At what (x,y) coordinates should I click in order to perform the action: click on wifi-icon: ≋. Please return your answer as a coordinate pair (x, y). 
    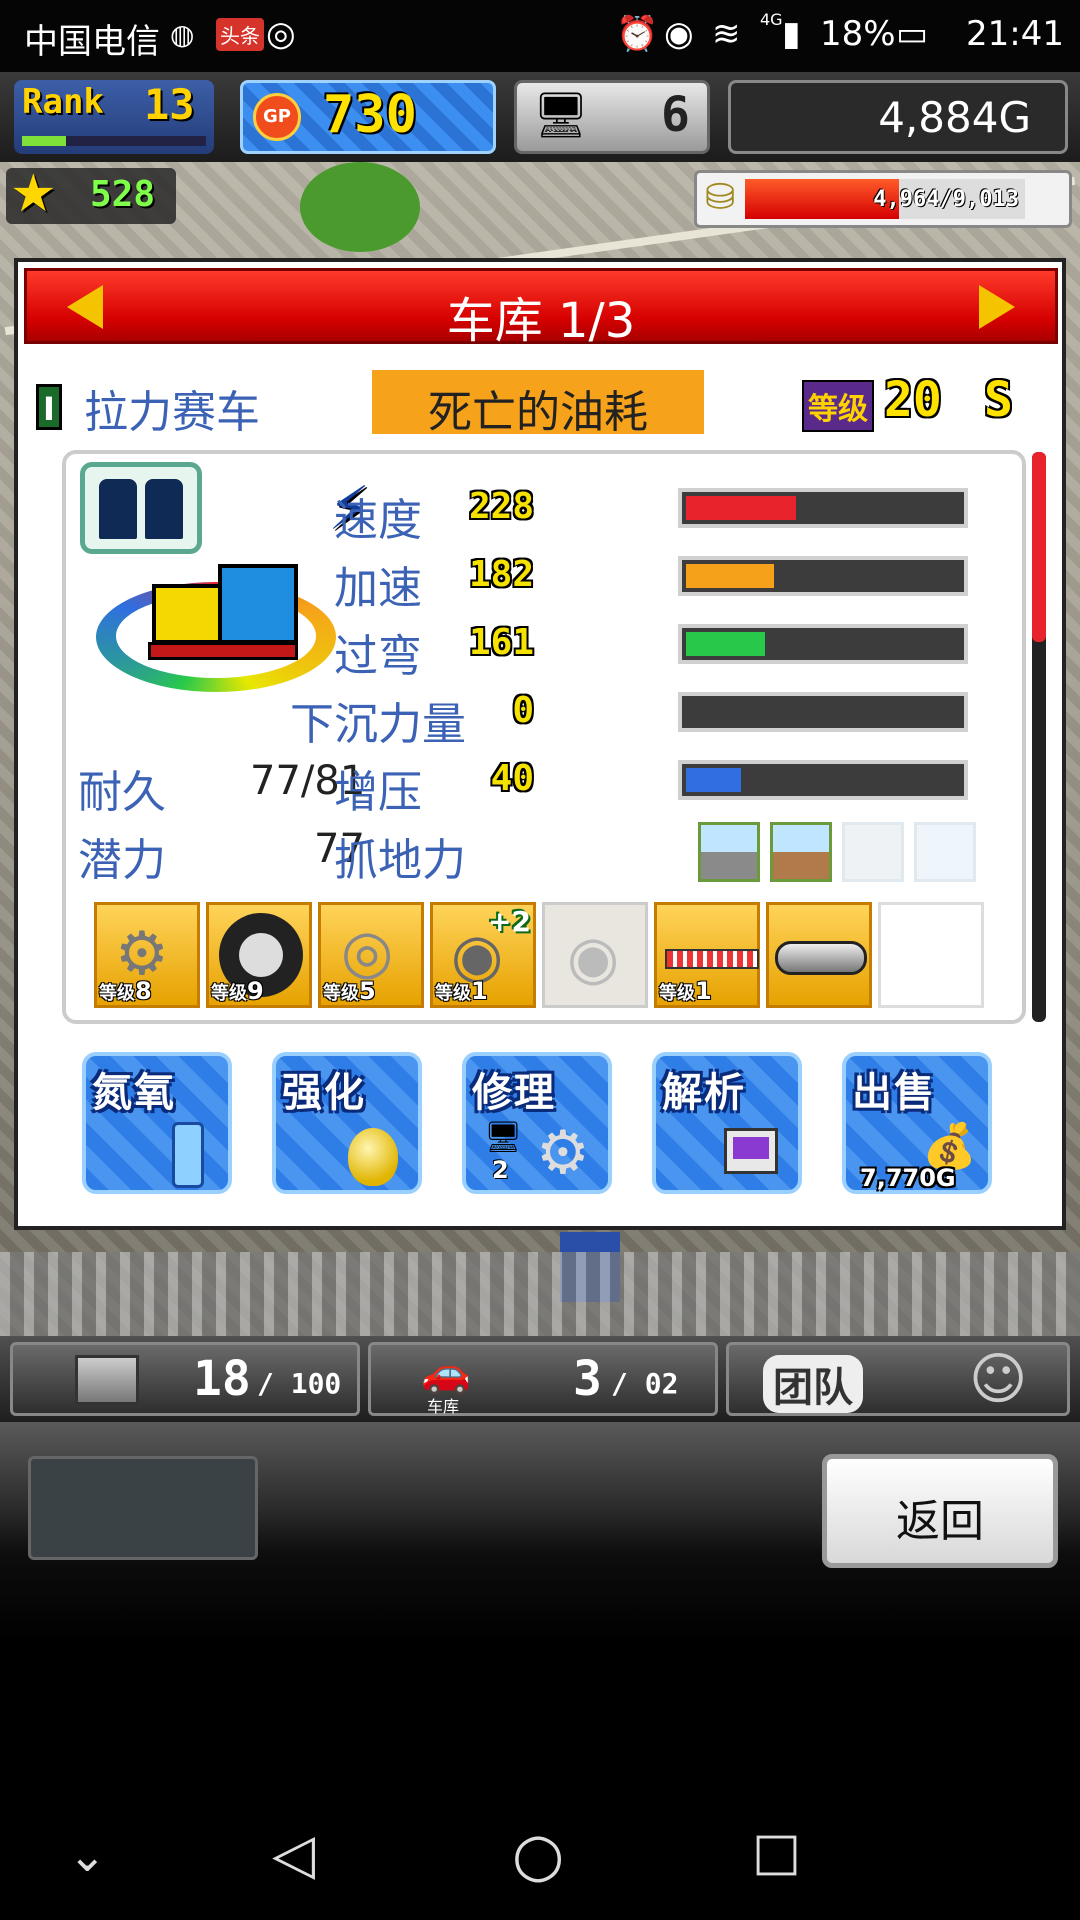
    Looking at the image, I should click on (726, 34).